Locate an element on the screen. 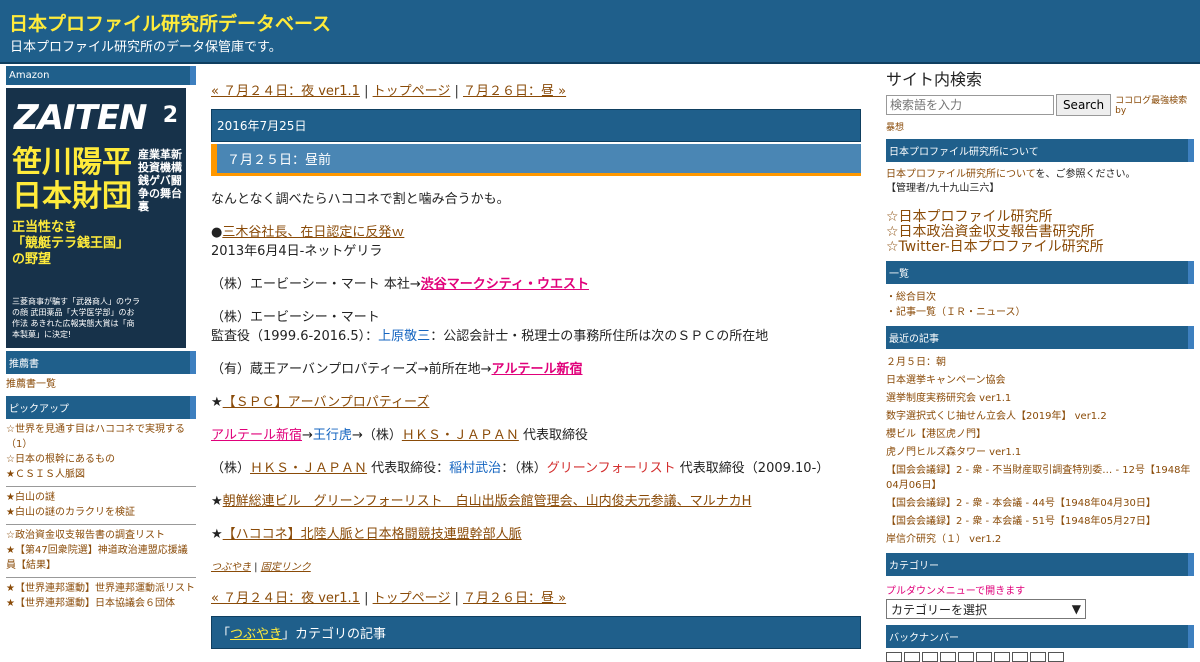 The height and width of the screenshot is (662, 1200). company-name: グリーンフォーリスト is located at coordinates (611, 468).